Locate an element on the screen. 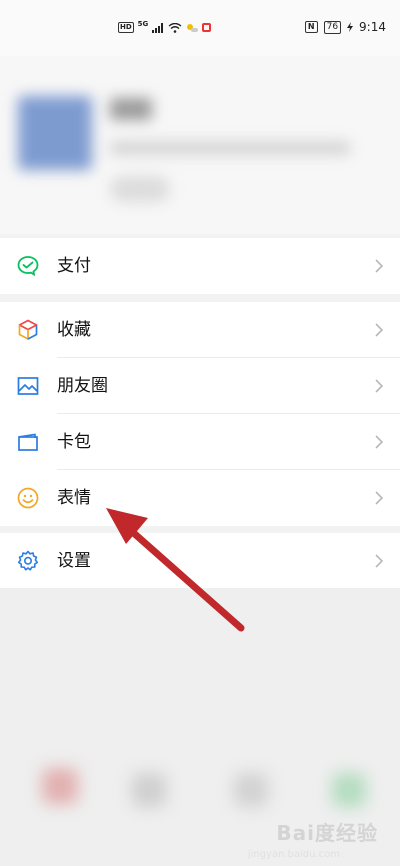  favorites-cube-icon is located at coordinates (28, 329).